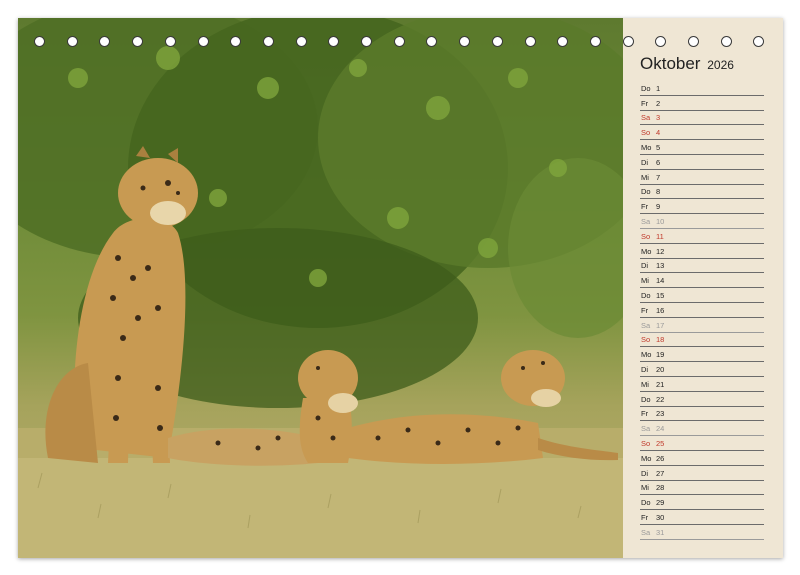 The height and width of the screenshot is (575, 800). I want to click on day-row: Mo 5, so click(702, 147).